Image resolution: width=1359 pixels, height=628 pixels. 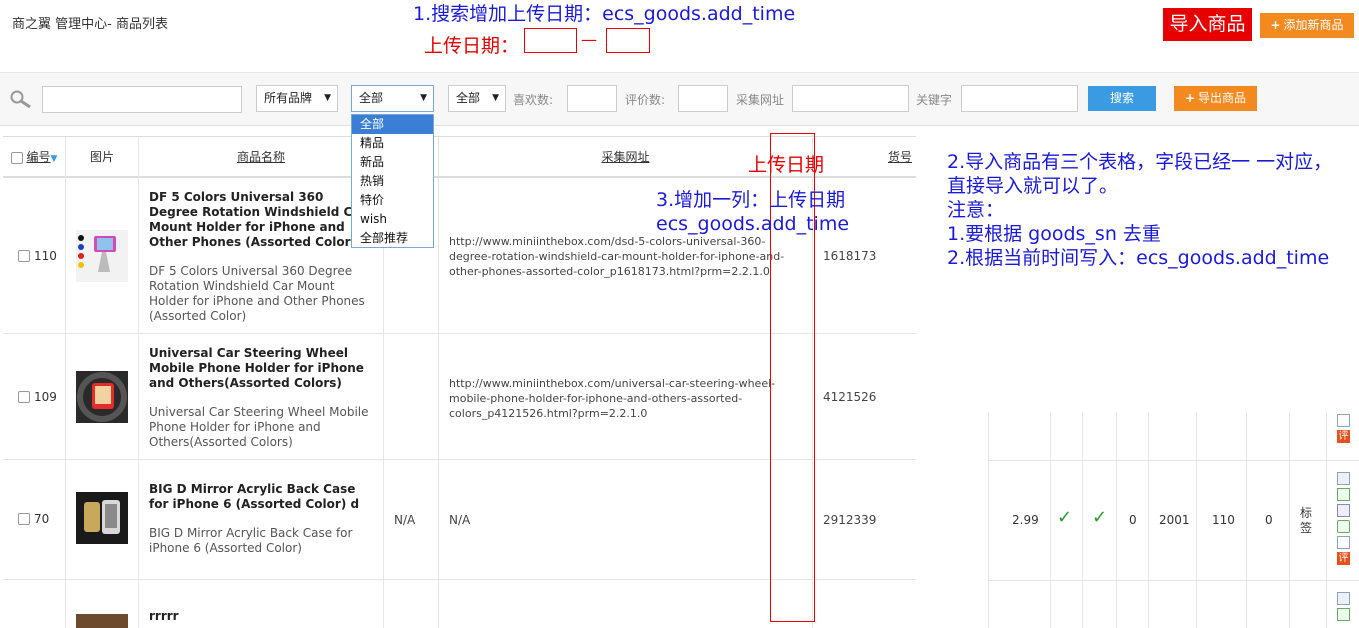 I want to click on brand-select: 所有品牌 ▼, so click(x=297, y=98).